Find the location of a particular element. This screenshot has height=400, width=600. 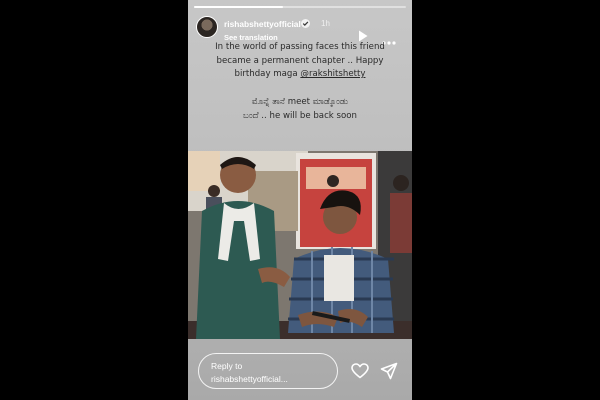

caption-line-4: ಮೊನ್ನೆ ತಾನೆ meet ಮಾಡ್ಕೊಂಡು is located at coordinates (300, 102).